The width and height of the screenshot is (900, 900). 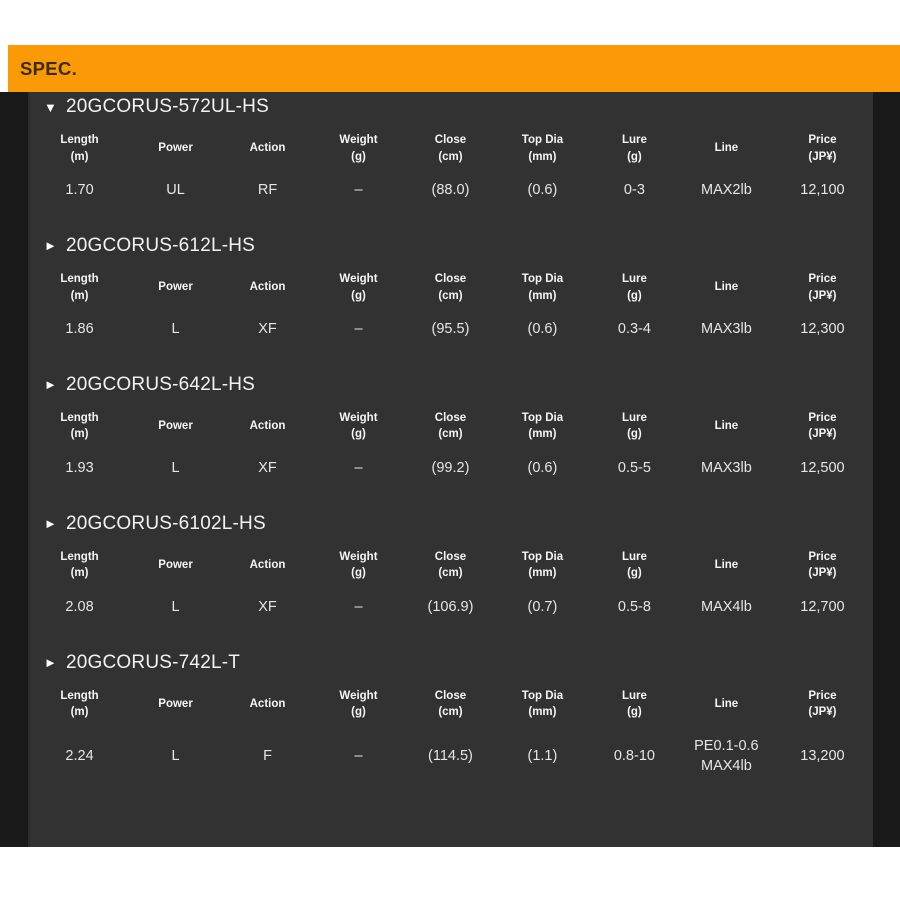 What do you see at coordinates (451, 663) in the screenshot?
I see `spec-group-header: ► 20GCORUS-742L-T` at bounding box center [451, 663].